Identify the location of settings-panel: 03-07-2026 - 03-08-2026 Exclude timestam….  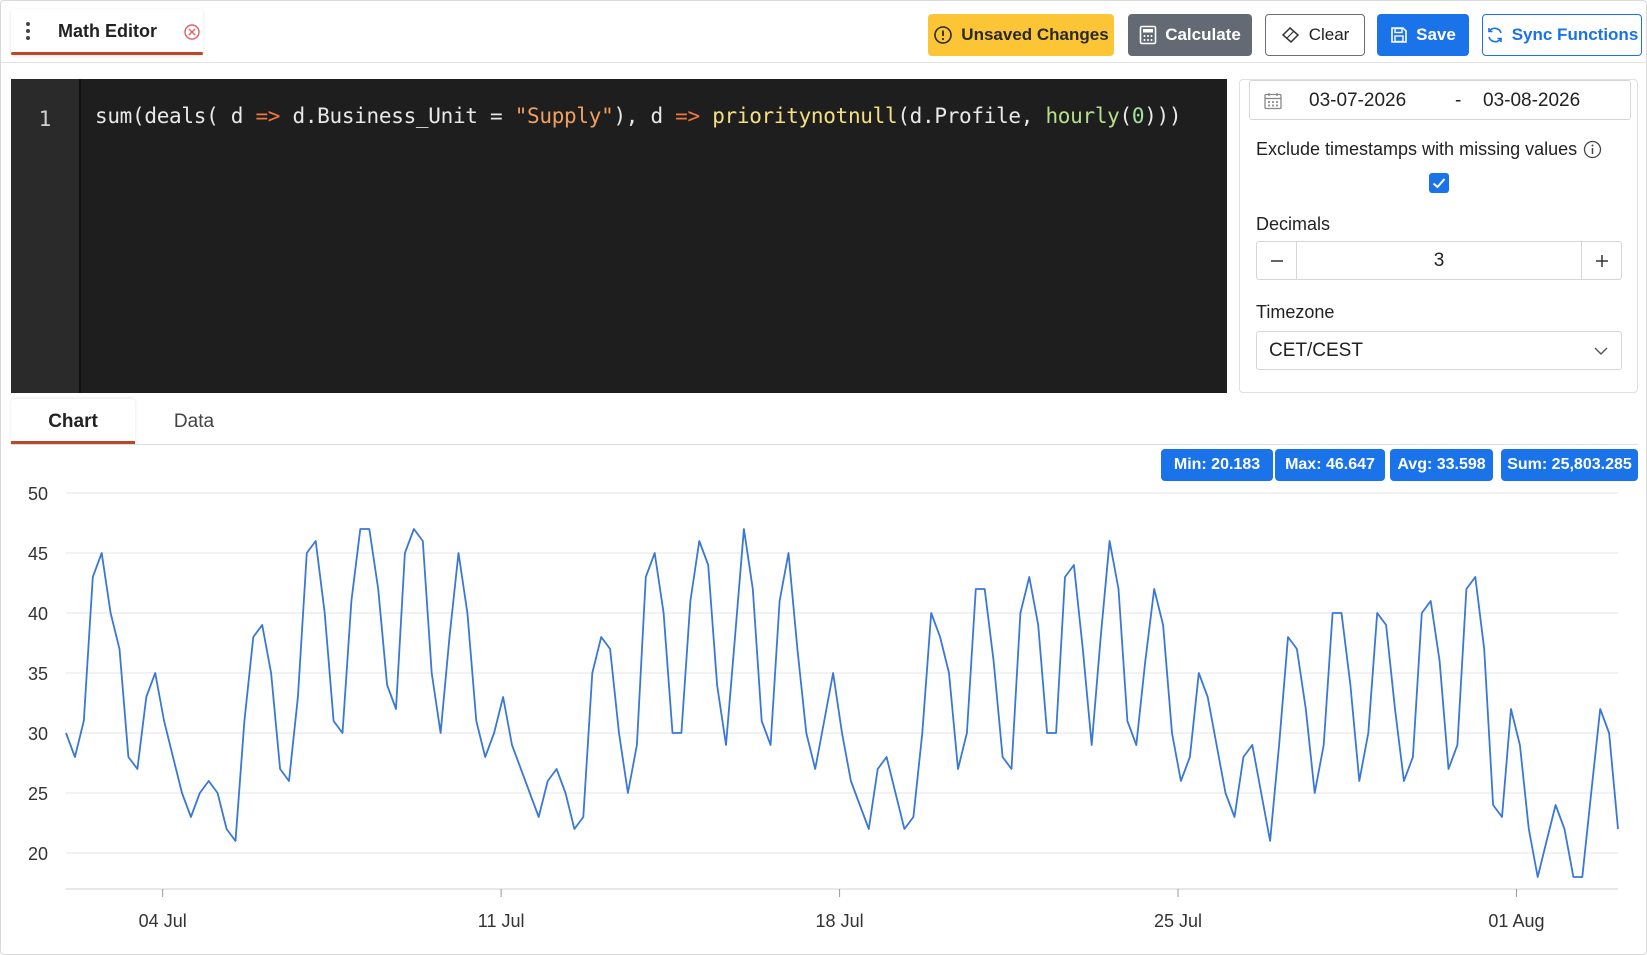
(1438, 236).